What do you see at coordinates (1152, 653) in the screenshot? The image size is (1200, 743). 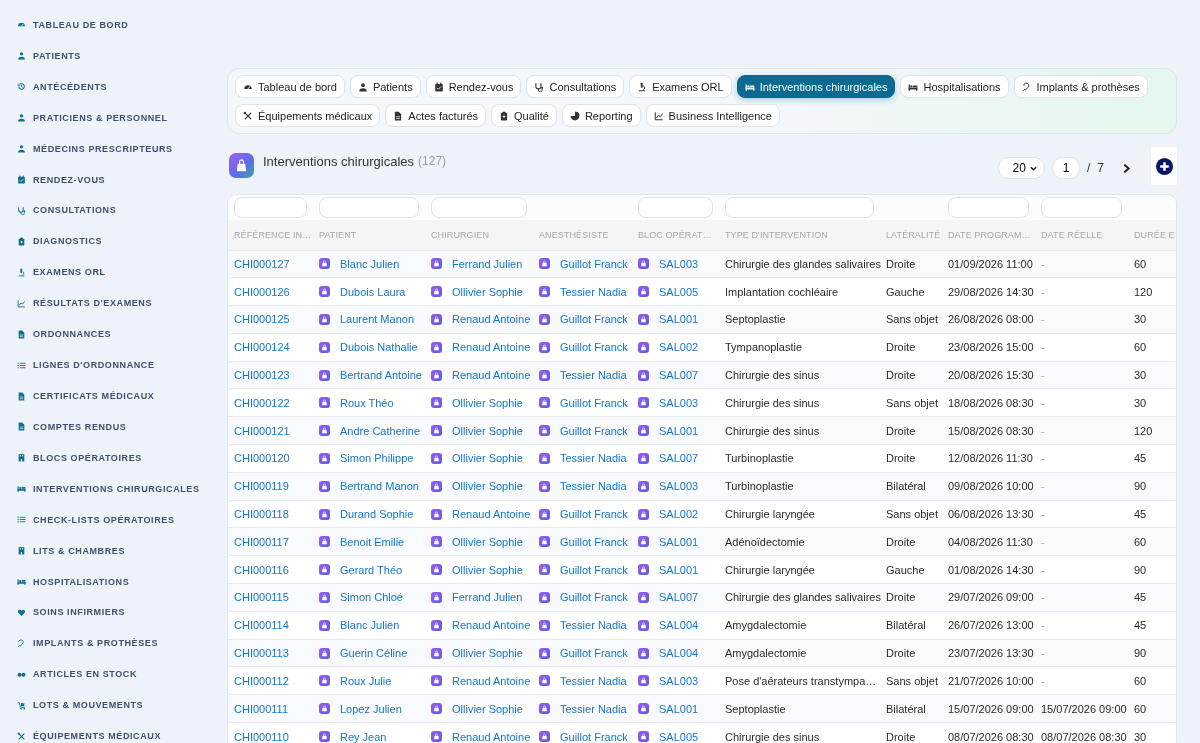 I see `table-cell: 90` at bounding box center [1152, 653].